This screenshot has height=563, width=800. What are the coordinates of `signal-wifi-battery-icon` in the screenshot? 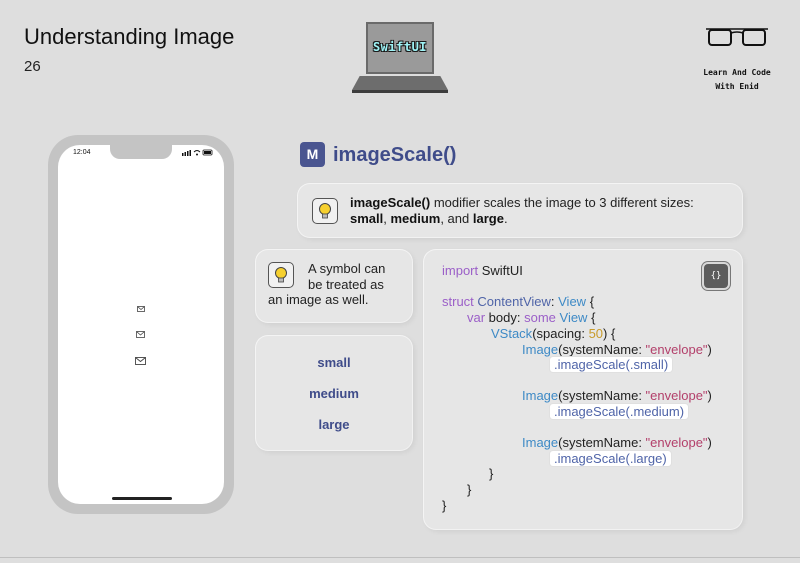 It's located at (197, 152).